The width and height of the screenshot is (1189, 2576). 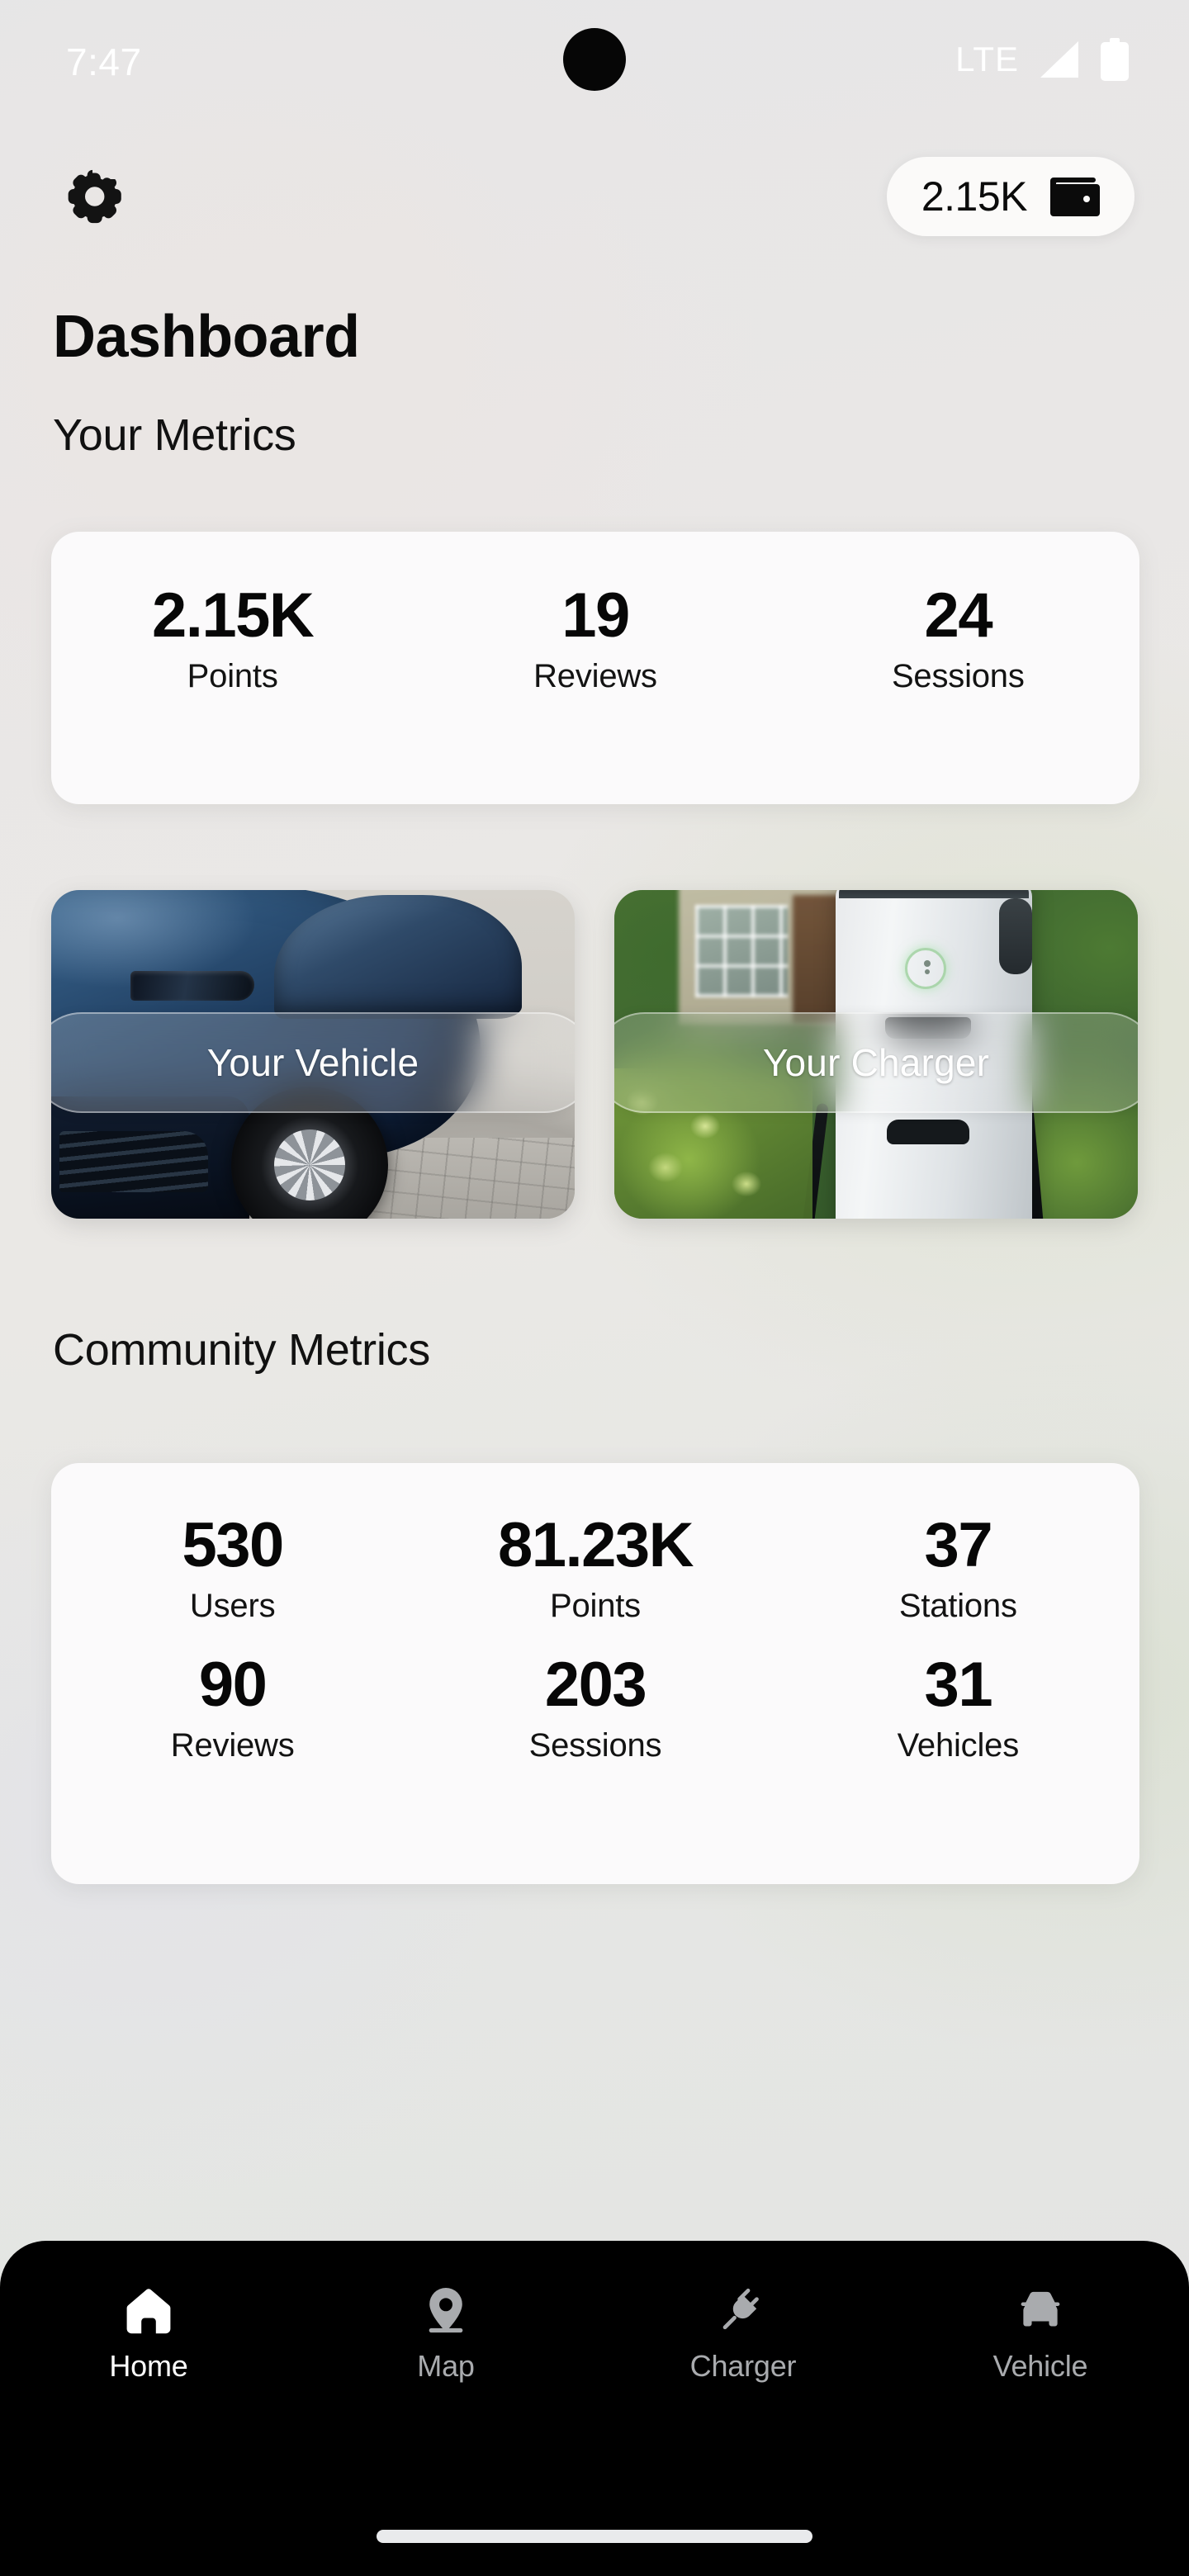 What do you see at coordinates (1040, 2332) in the screenshot?
I see `nav-item-vehicle: Vehicle` at bounding box center [1040, 2332].